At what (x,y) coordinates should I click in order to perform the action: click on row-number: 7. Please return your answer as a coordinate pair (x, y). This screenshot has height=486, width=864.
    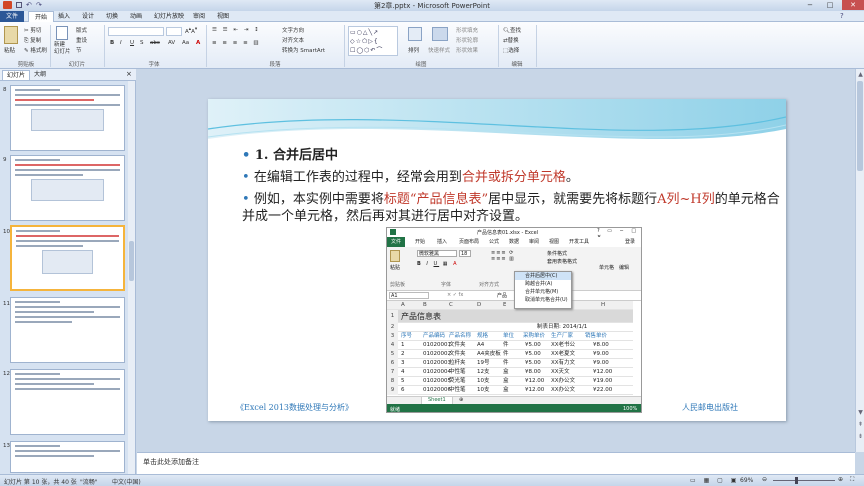
    Looking at the image, I should click on (392, 372).